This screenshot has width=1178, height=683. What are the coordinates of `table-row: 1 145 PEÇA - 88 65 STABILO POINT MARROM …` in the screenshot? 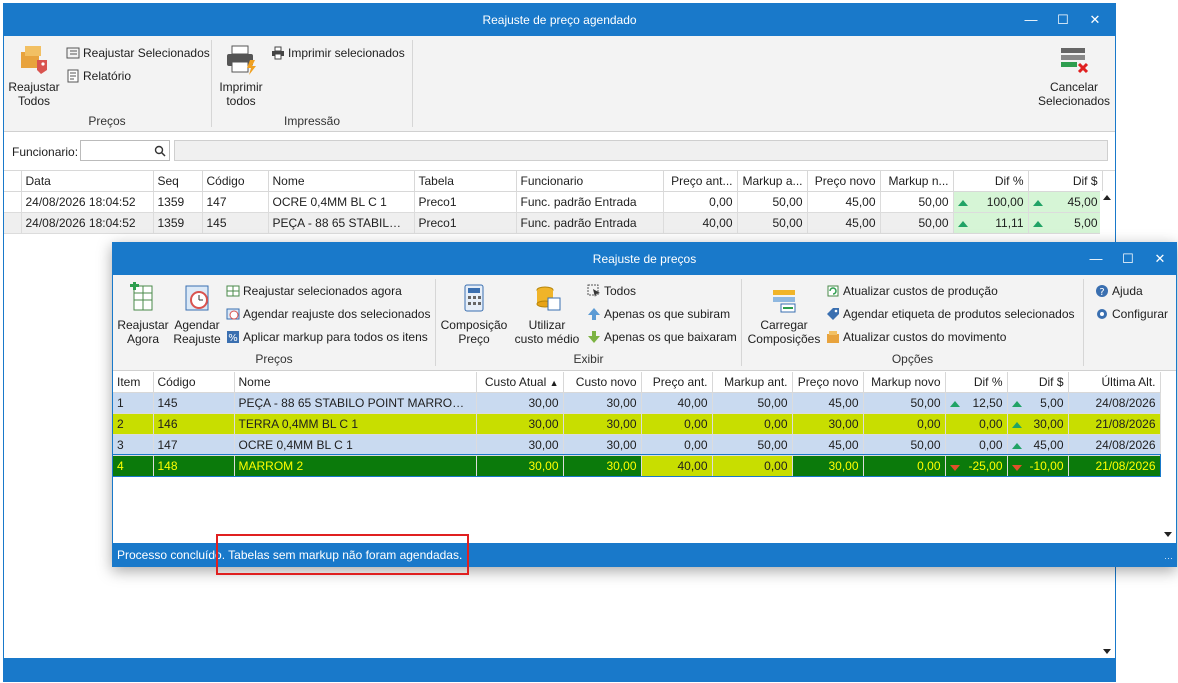 It's located at (637, 403).